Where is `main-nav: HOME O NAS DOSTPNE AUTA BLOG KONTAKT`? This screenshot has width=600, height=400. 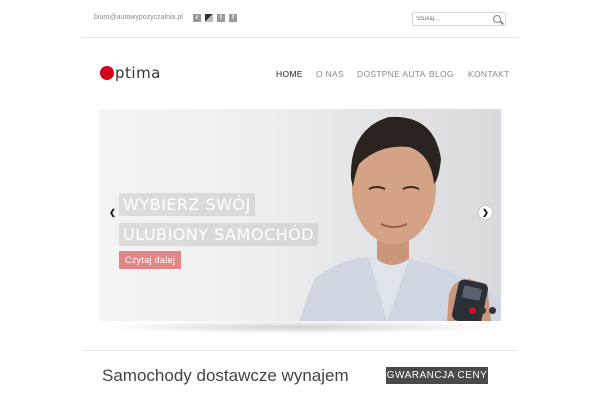 main-nav: HOME O NAS DOSTPNE AUTA BLOG KONTAKT is located at coordinates (300, 75).